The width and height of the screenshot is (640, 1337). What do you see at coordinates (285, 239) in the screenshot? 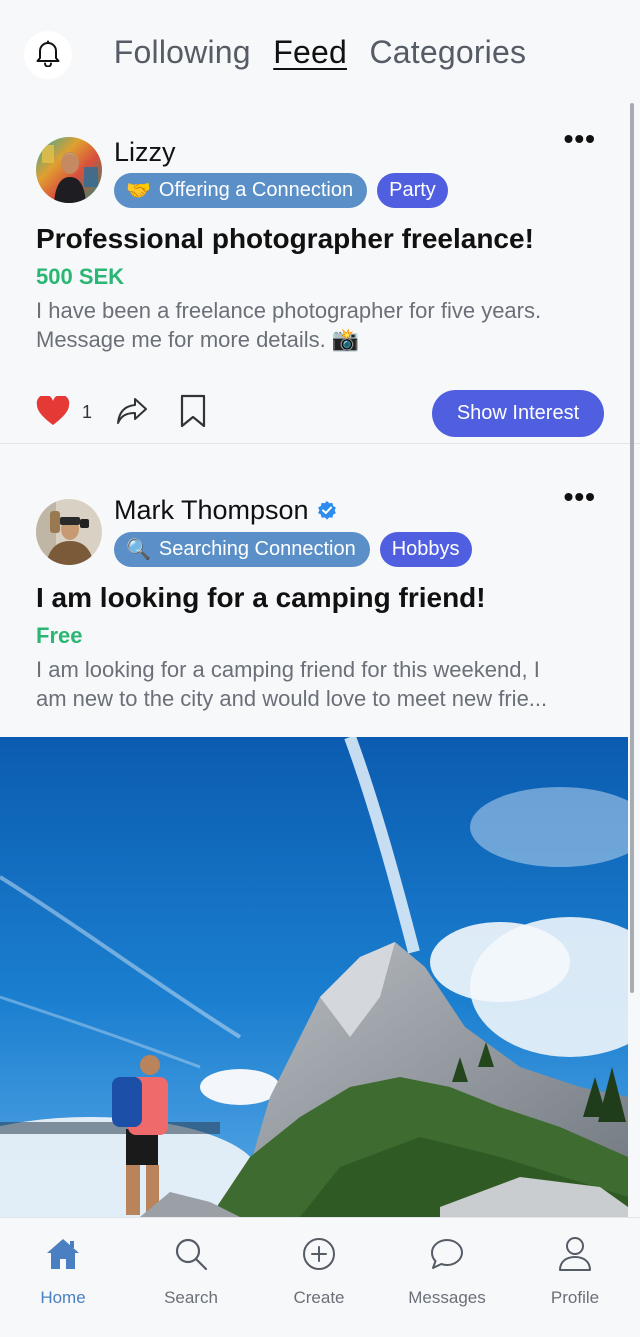
I see `post-title: Professional photographer freelance!` at bounding box center [285, 239].